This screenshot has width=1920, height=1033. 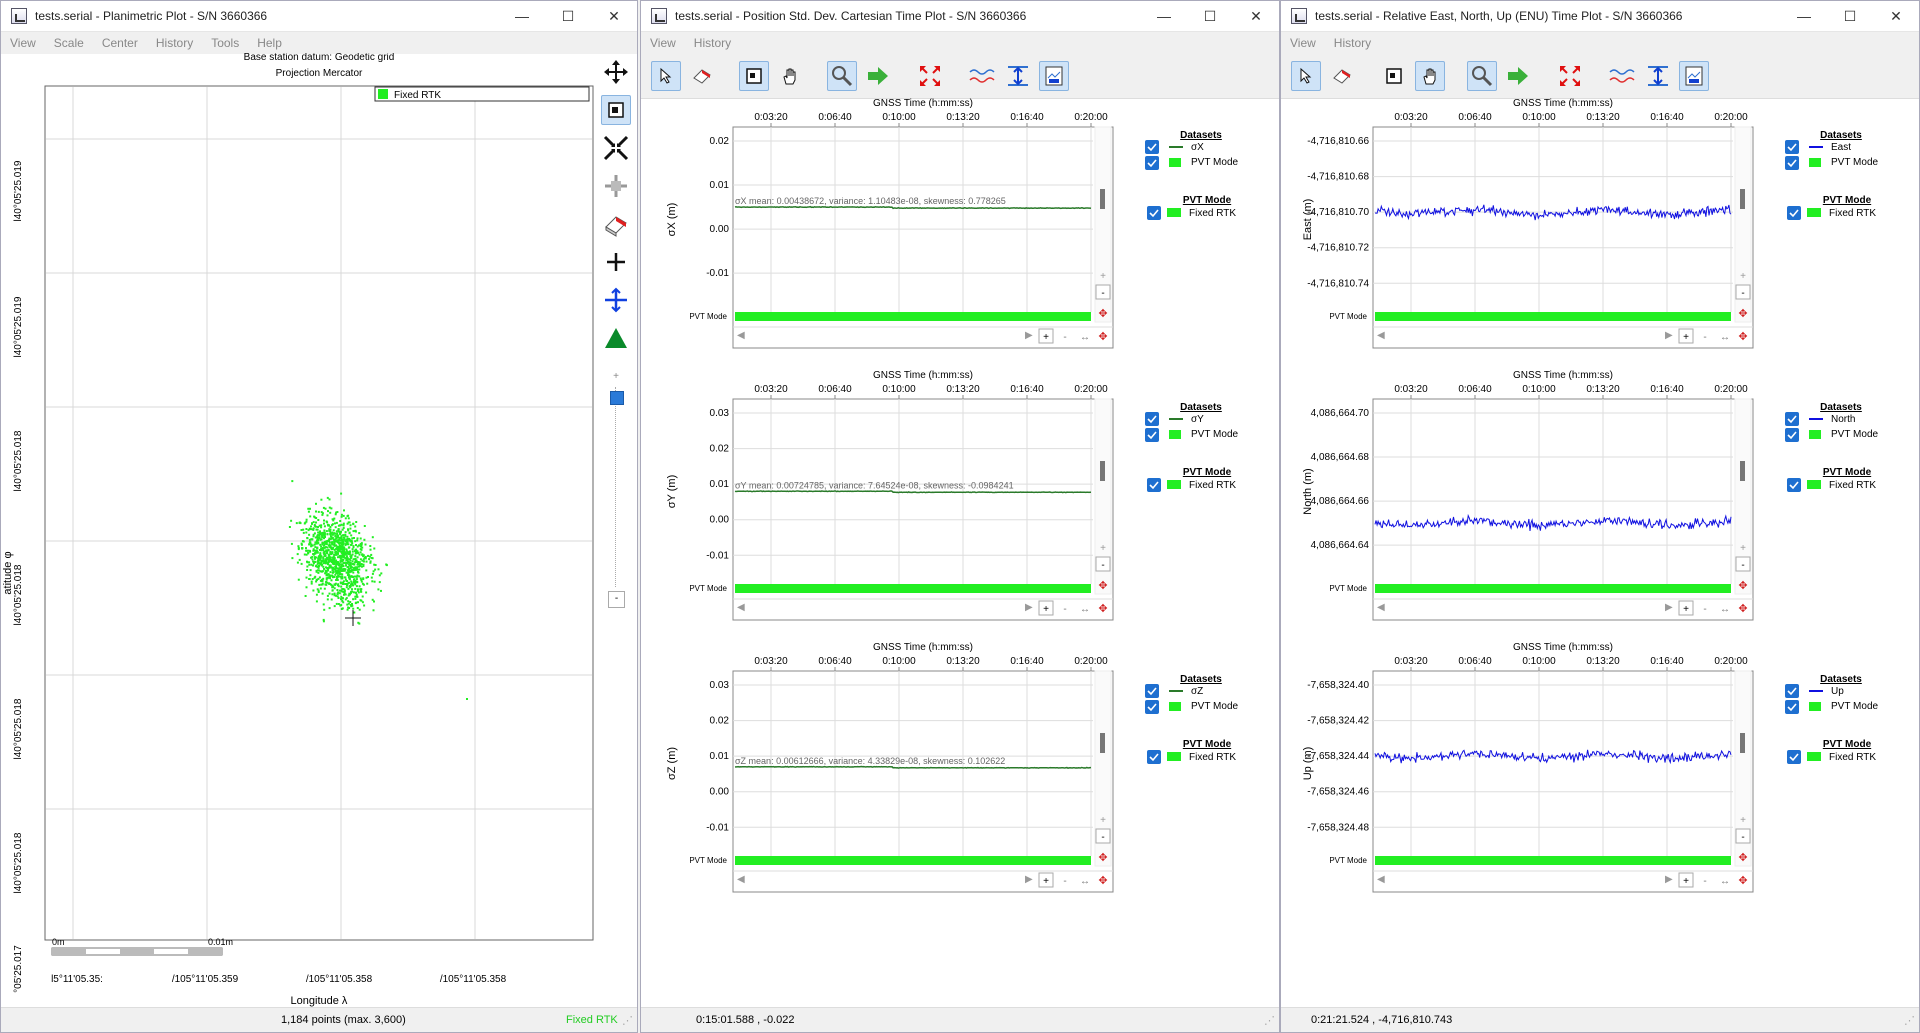 I want to click on menu-tools: Tools, so click(x=225, y=43).